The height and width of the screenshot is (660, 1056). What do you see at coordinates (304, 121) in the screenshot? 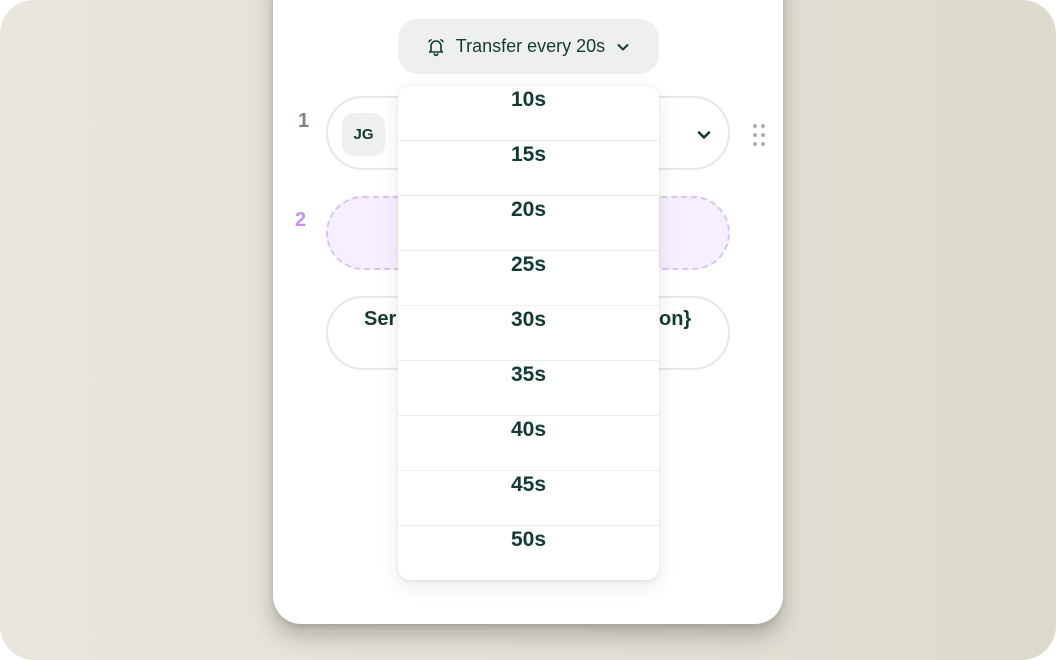
I see `step-number-1: 1` at bounding box center [304, 121].